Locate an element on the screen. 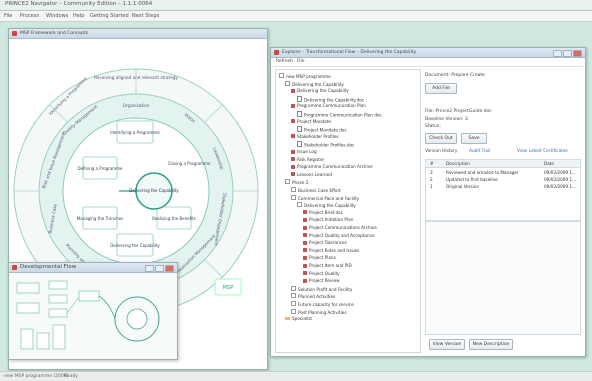 This screenshot has width=592, height=381. tree-node-label: Project Quality is located at coordinates (324, 273).